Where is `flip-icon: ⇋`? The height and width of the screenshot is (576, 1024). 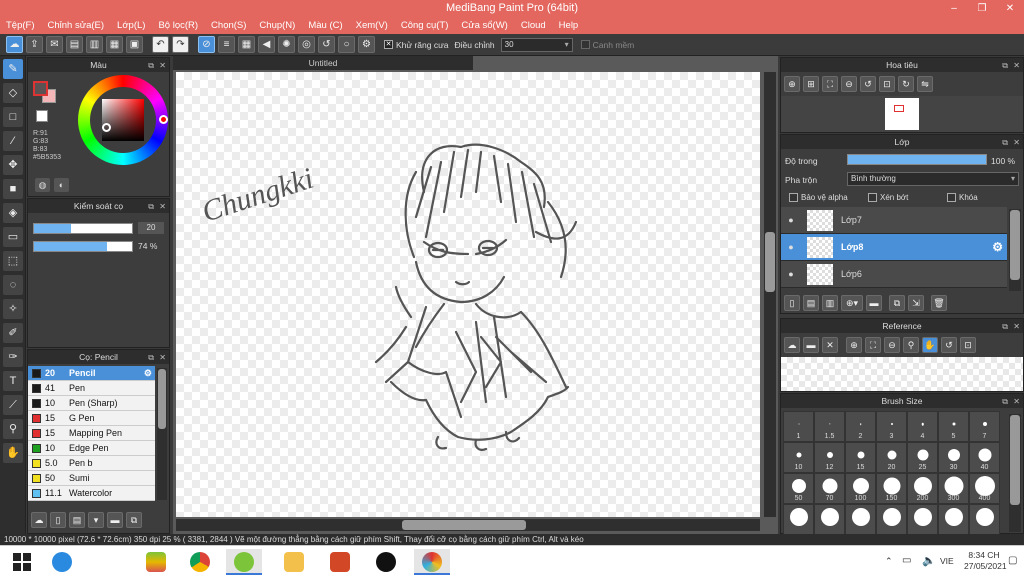
flip-icon: ⇋ is located at coordinates (925, 84).